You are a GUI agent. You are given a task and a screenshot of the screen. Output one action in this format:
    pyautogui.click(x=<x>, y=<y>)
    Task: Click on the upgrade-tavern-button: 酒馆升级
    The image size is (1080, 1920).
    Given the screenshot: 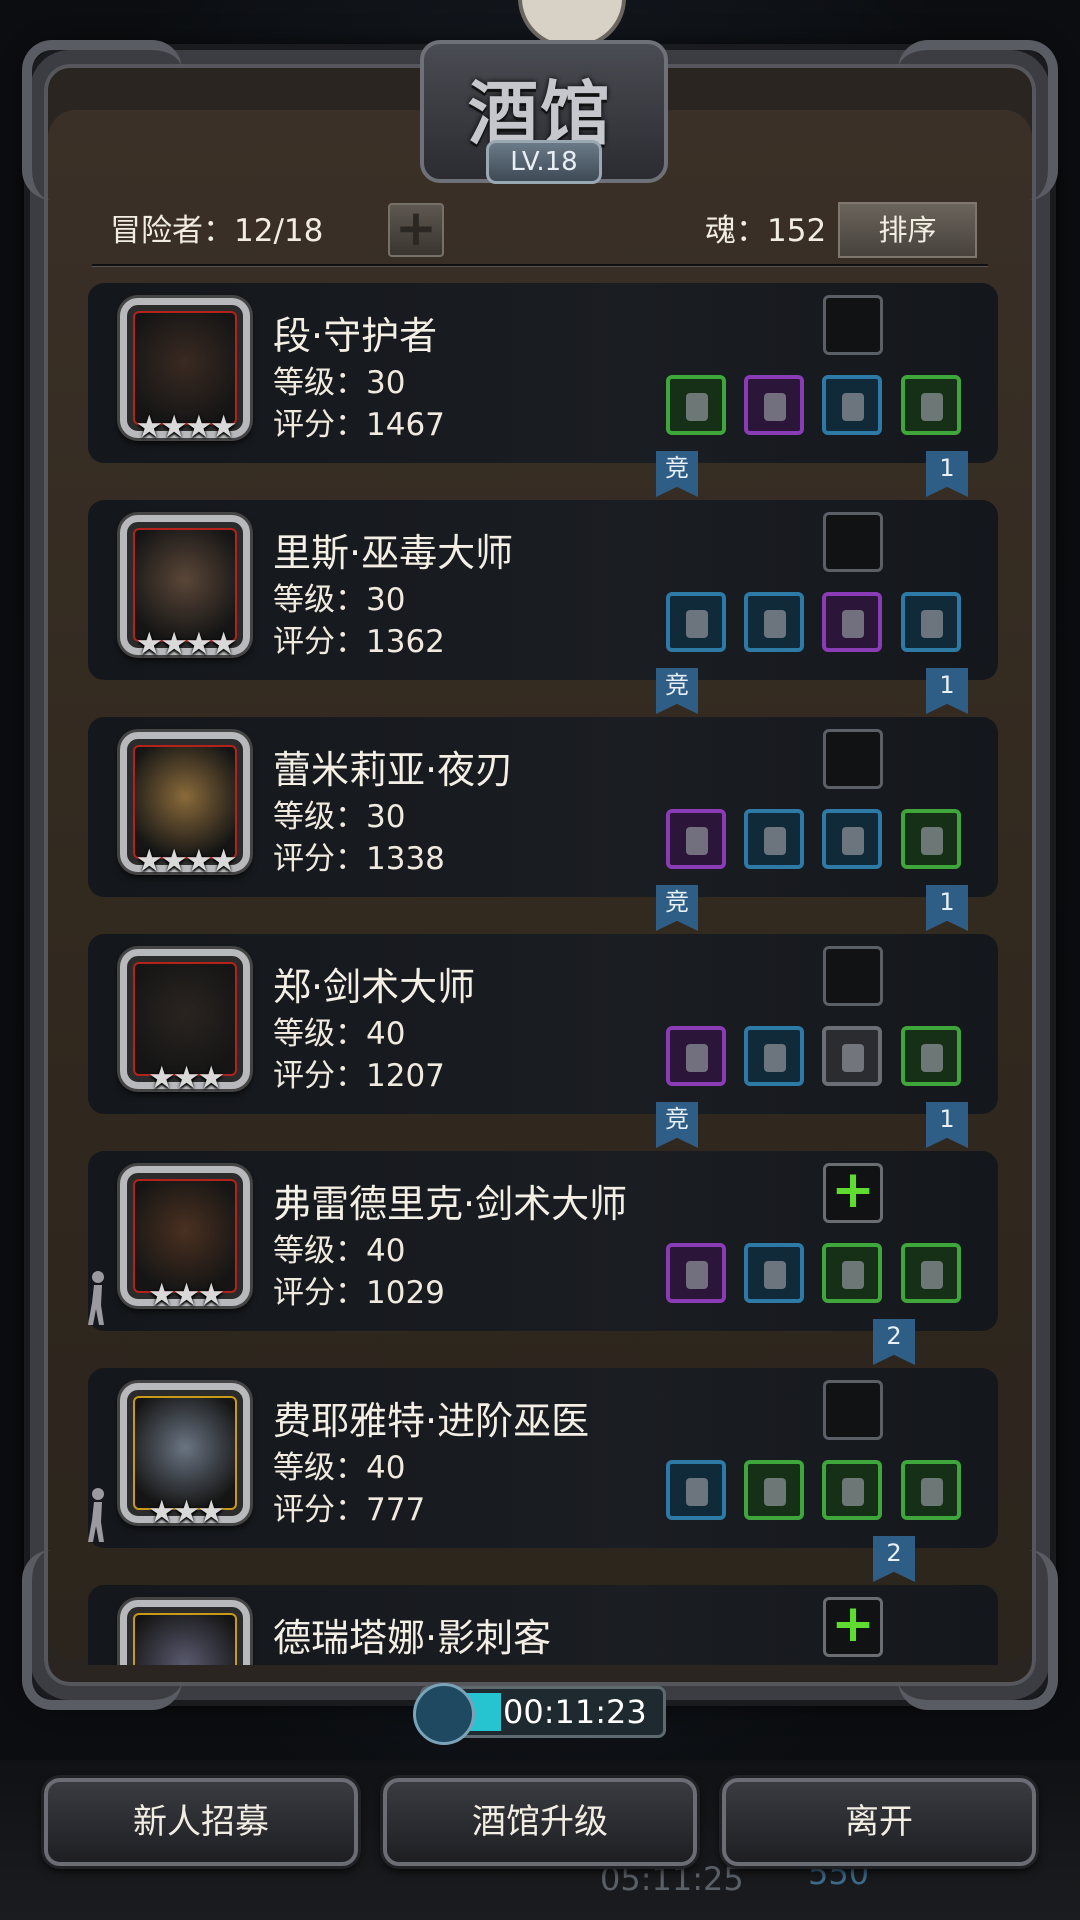 What is the action you would take?
    pyautogui.click(x=540, y=1822)
    